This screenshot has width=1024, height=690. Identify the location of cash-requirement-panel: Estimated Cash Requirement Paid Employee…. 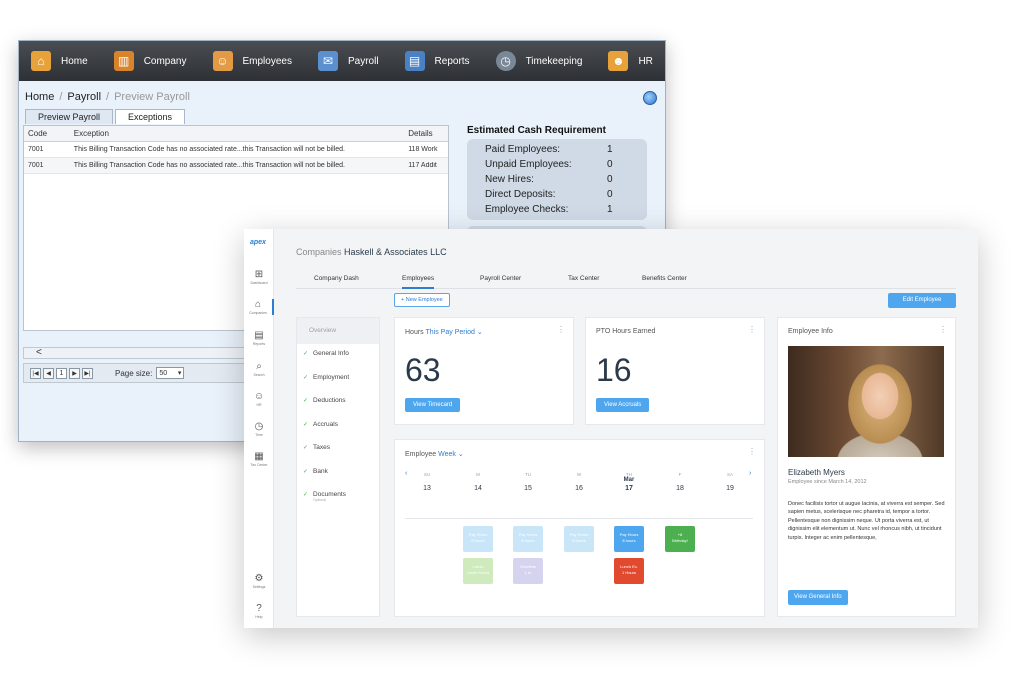
(557, 181).